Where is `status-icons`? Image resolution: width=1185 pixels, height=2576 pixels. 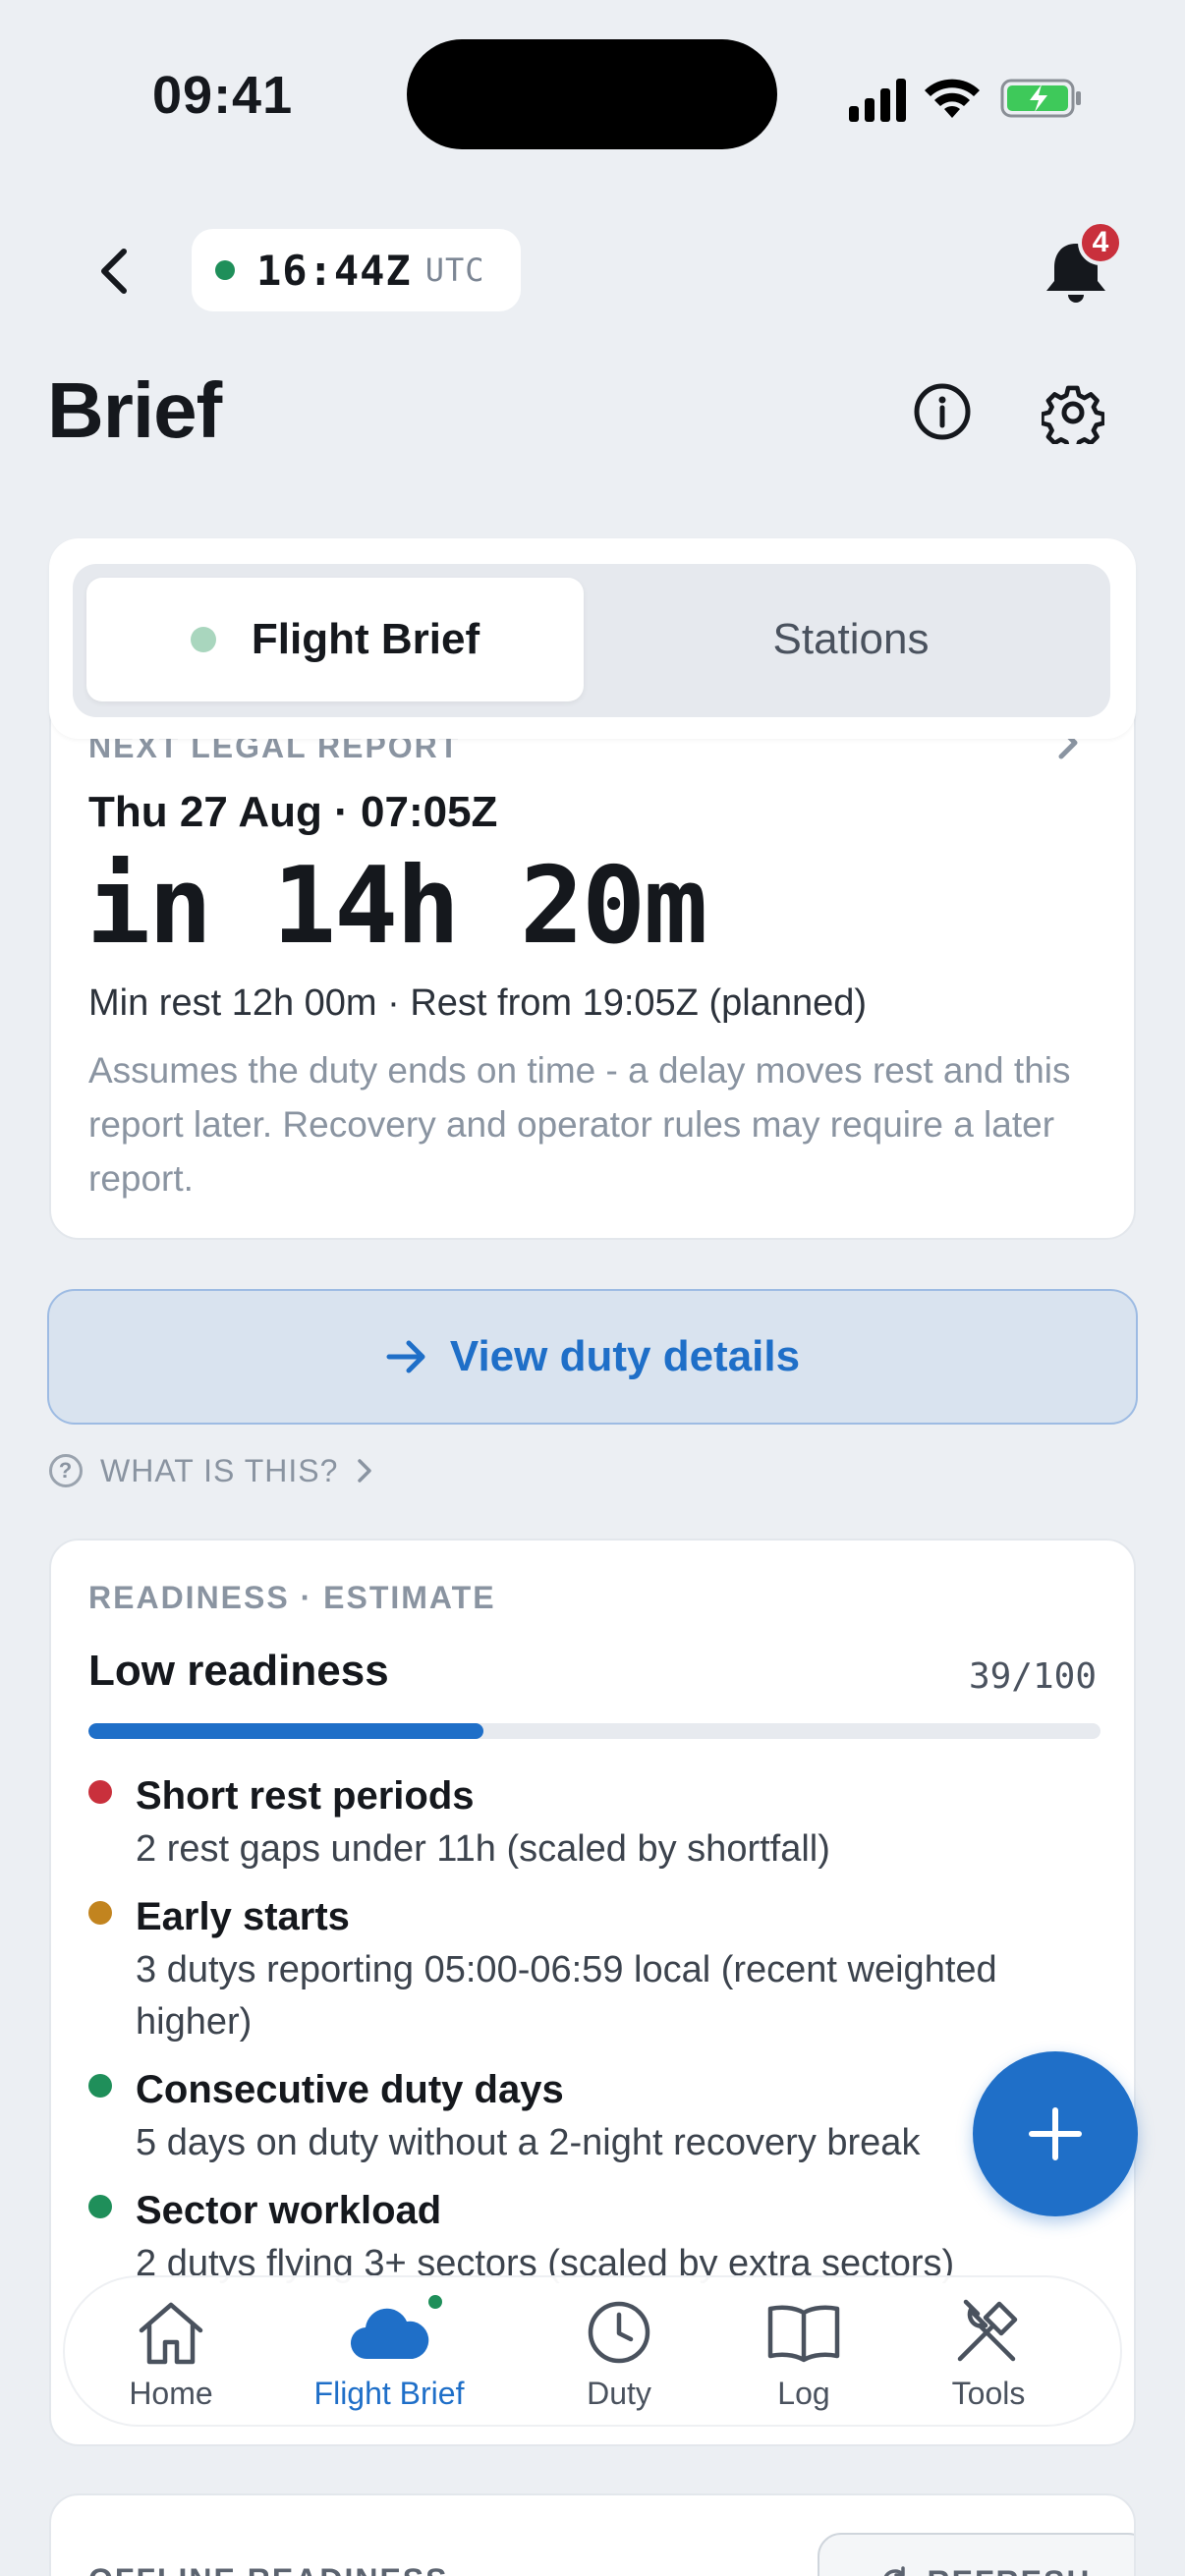 status-icons is located at coordinates (965, 100).